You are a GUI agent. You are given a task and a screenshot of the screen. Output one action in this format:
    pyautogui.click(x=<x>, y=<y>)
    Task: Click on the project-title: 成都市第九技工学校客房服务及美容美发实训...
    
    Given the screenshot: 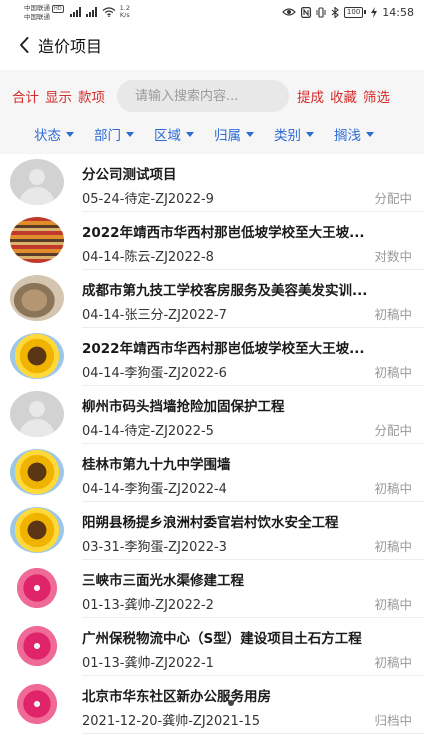 What is the action you would take?
    pyautogui.click(x=225, y=291)
    